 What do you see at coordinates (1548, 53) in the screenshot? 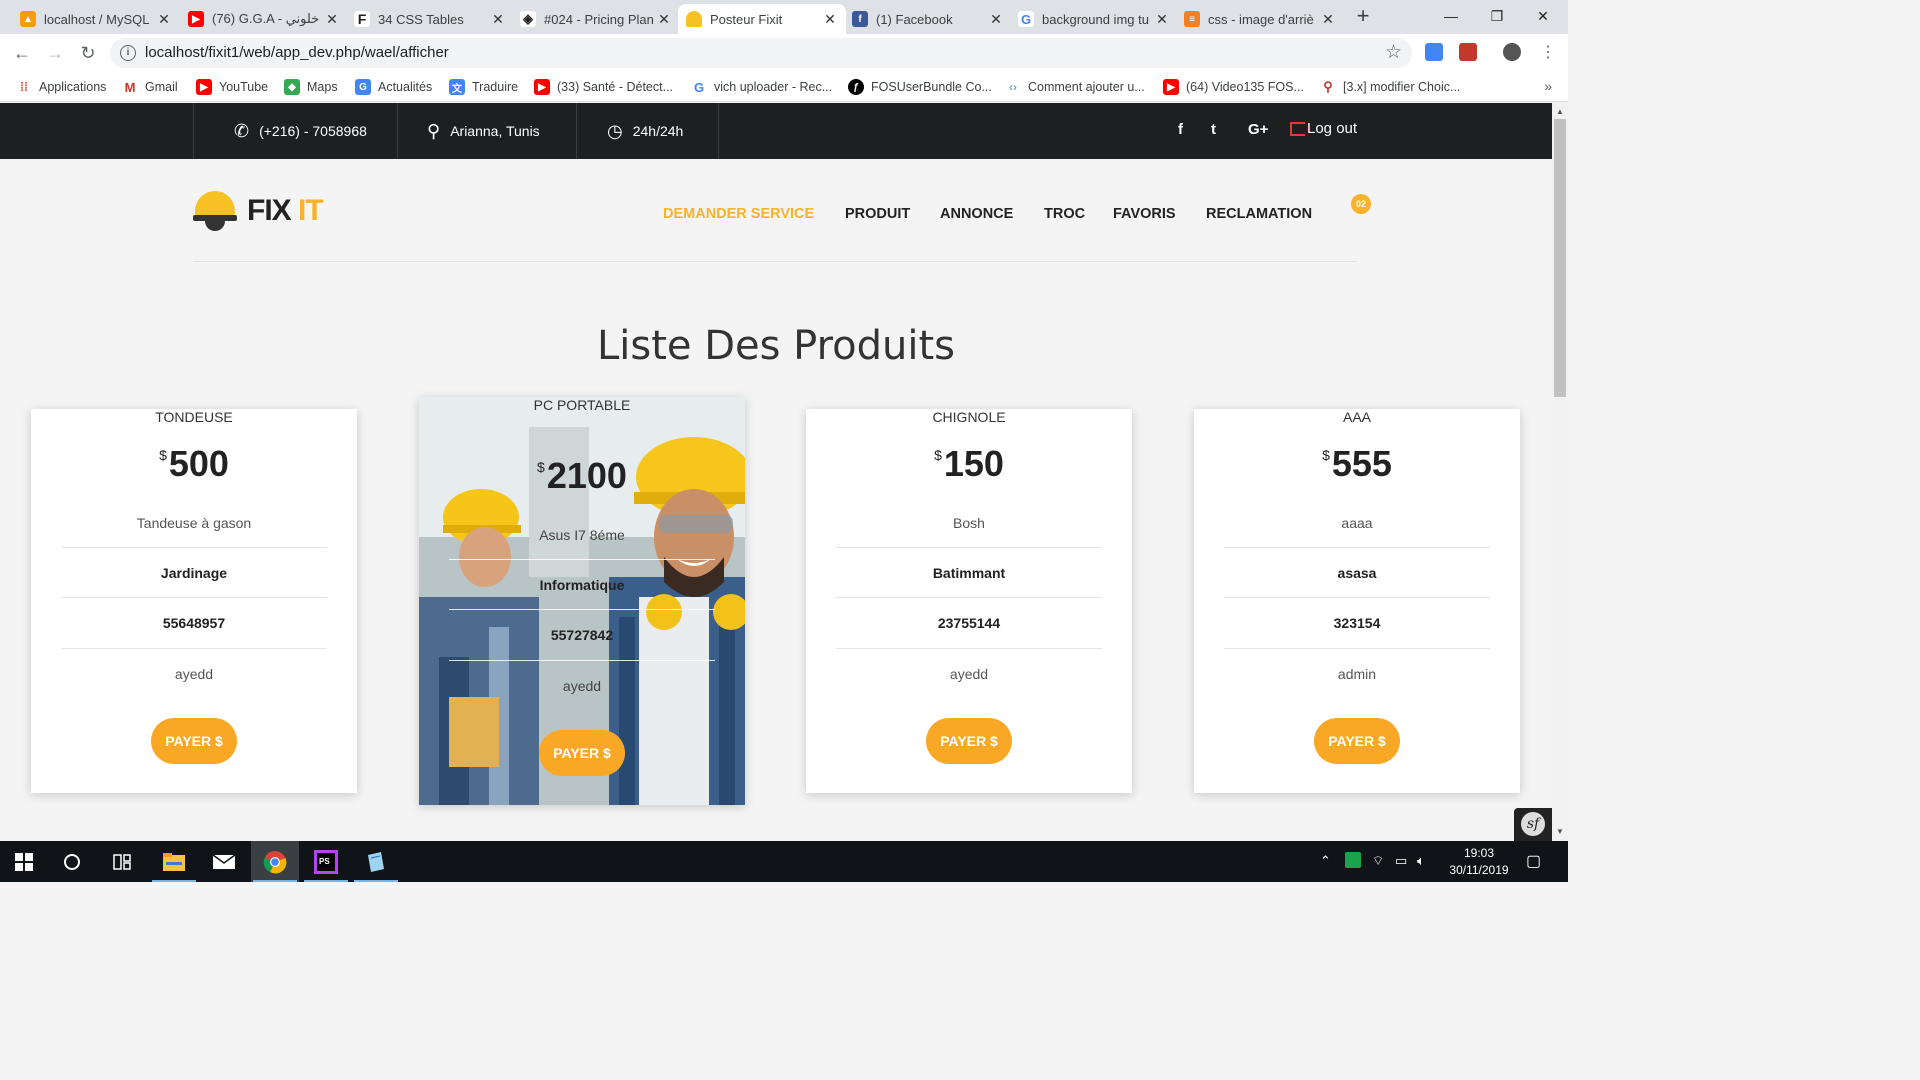
I see `menu-kebab-icon: ⋮` at bounding box center [1548, 53].